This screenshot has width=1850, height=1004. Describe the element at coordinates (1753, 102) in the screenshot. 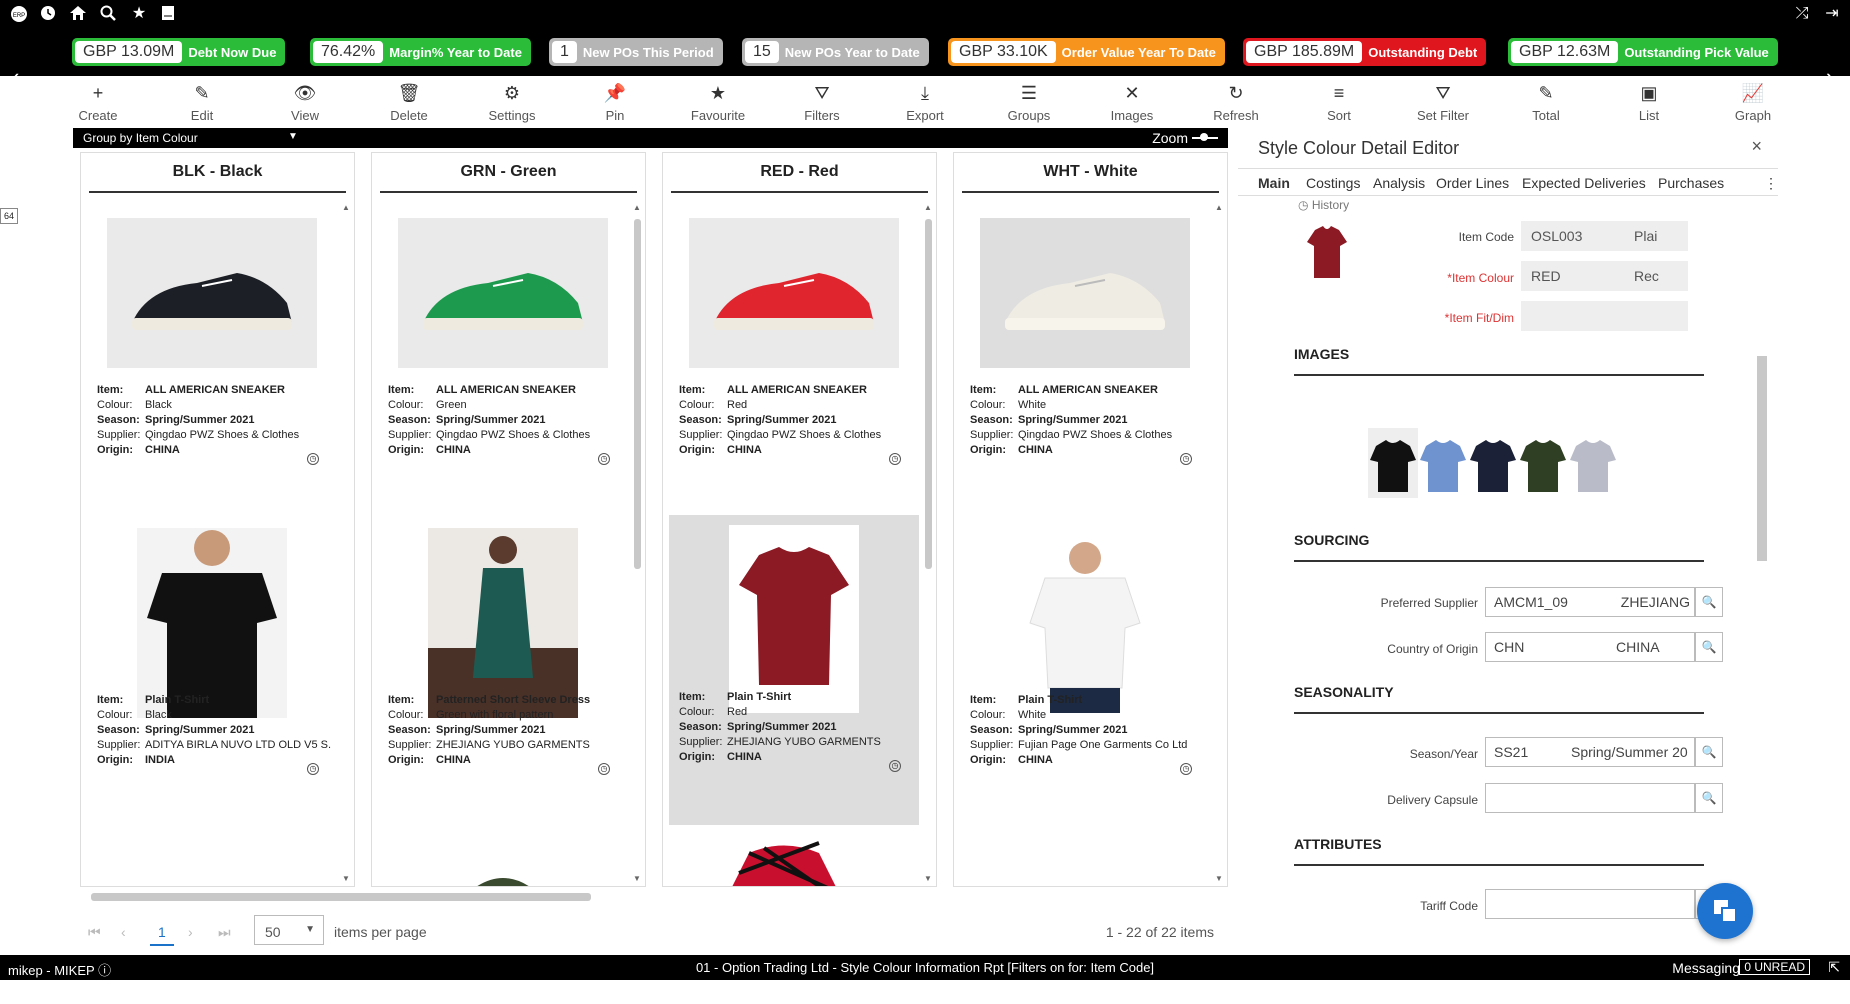

I see `graph-button: 📈 Graph` at that location.